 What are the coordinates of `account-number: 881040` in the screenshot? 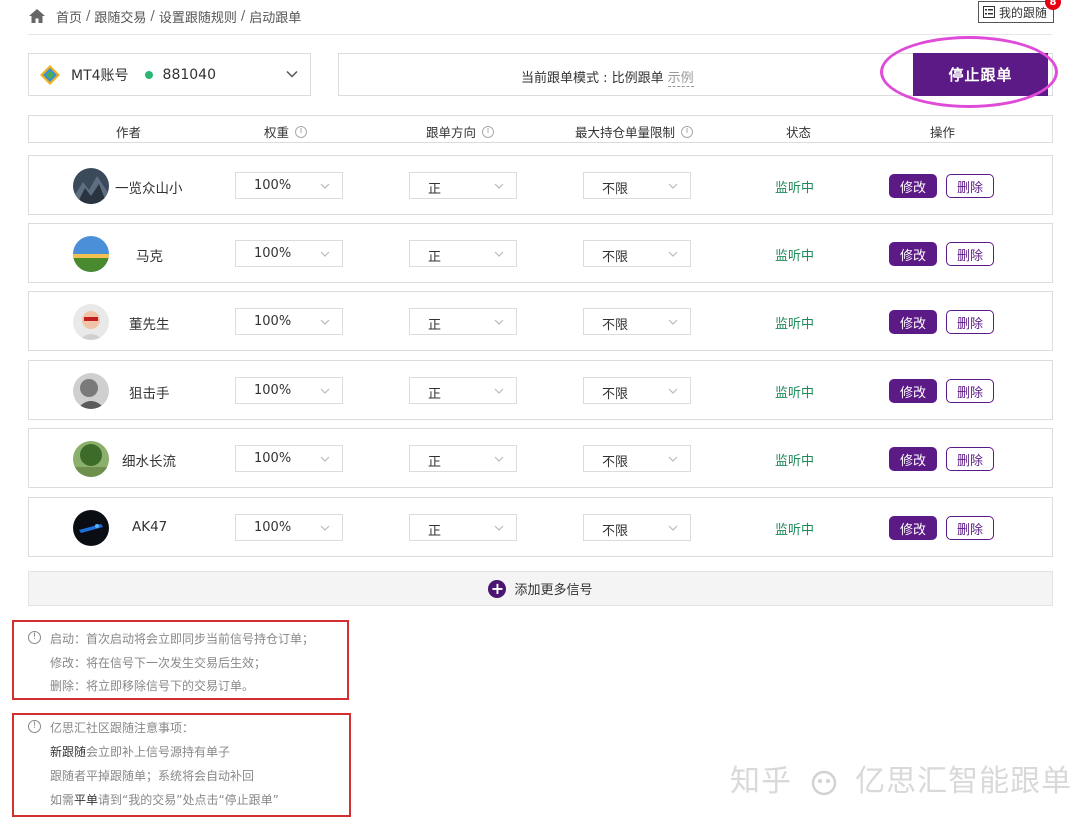 It's located at (189, 74).